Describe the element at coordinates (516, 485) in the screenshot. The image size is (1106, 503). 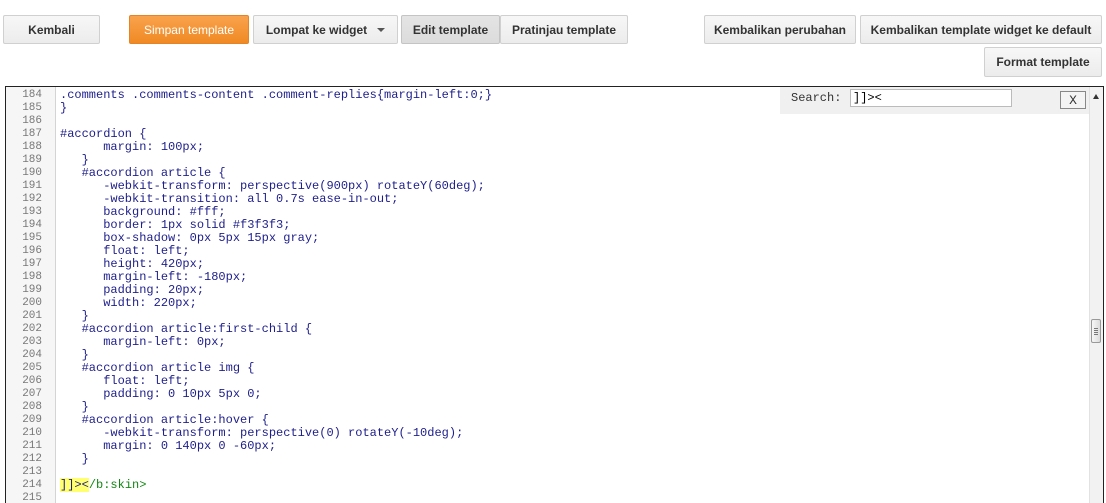
I see `code-line: 214 ]]></b:skin>` at that location.